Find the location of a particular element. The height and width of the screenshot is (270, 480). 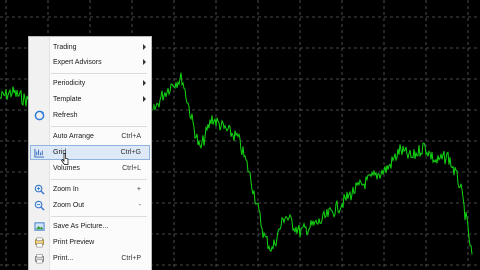

refresh-icon is located at coordinates (39, 115).